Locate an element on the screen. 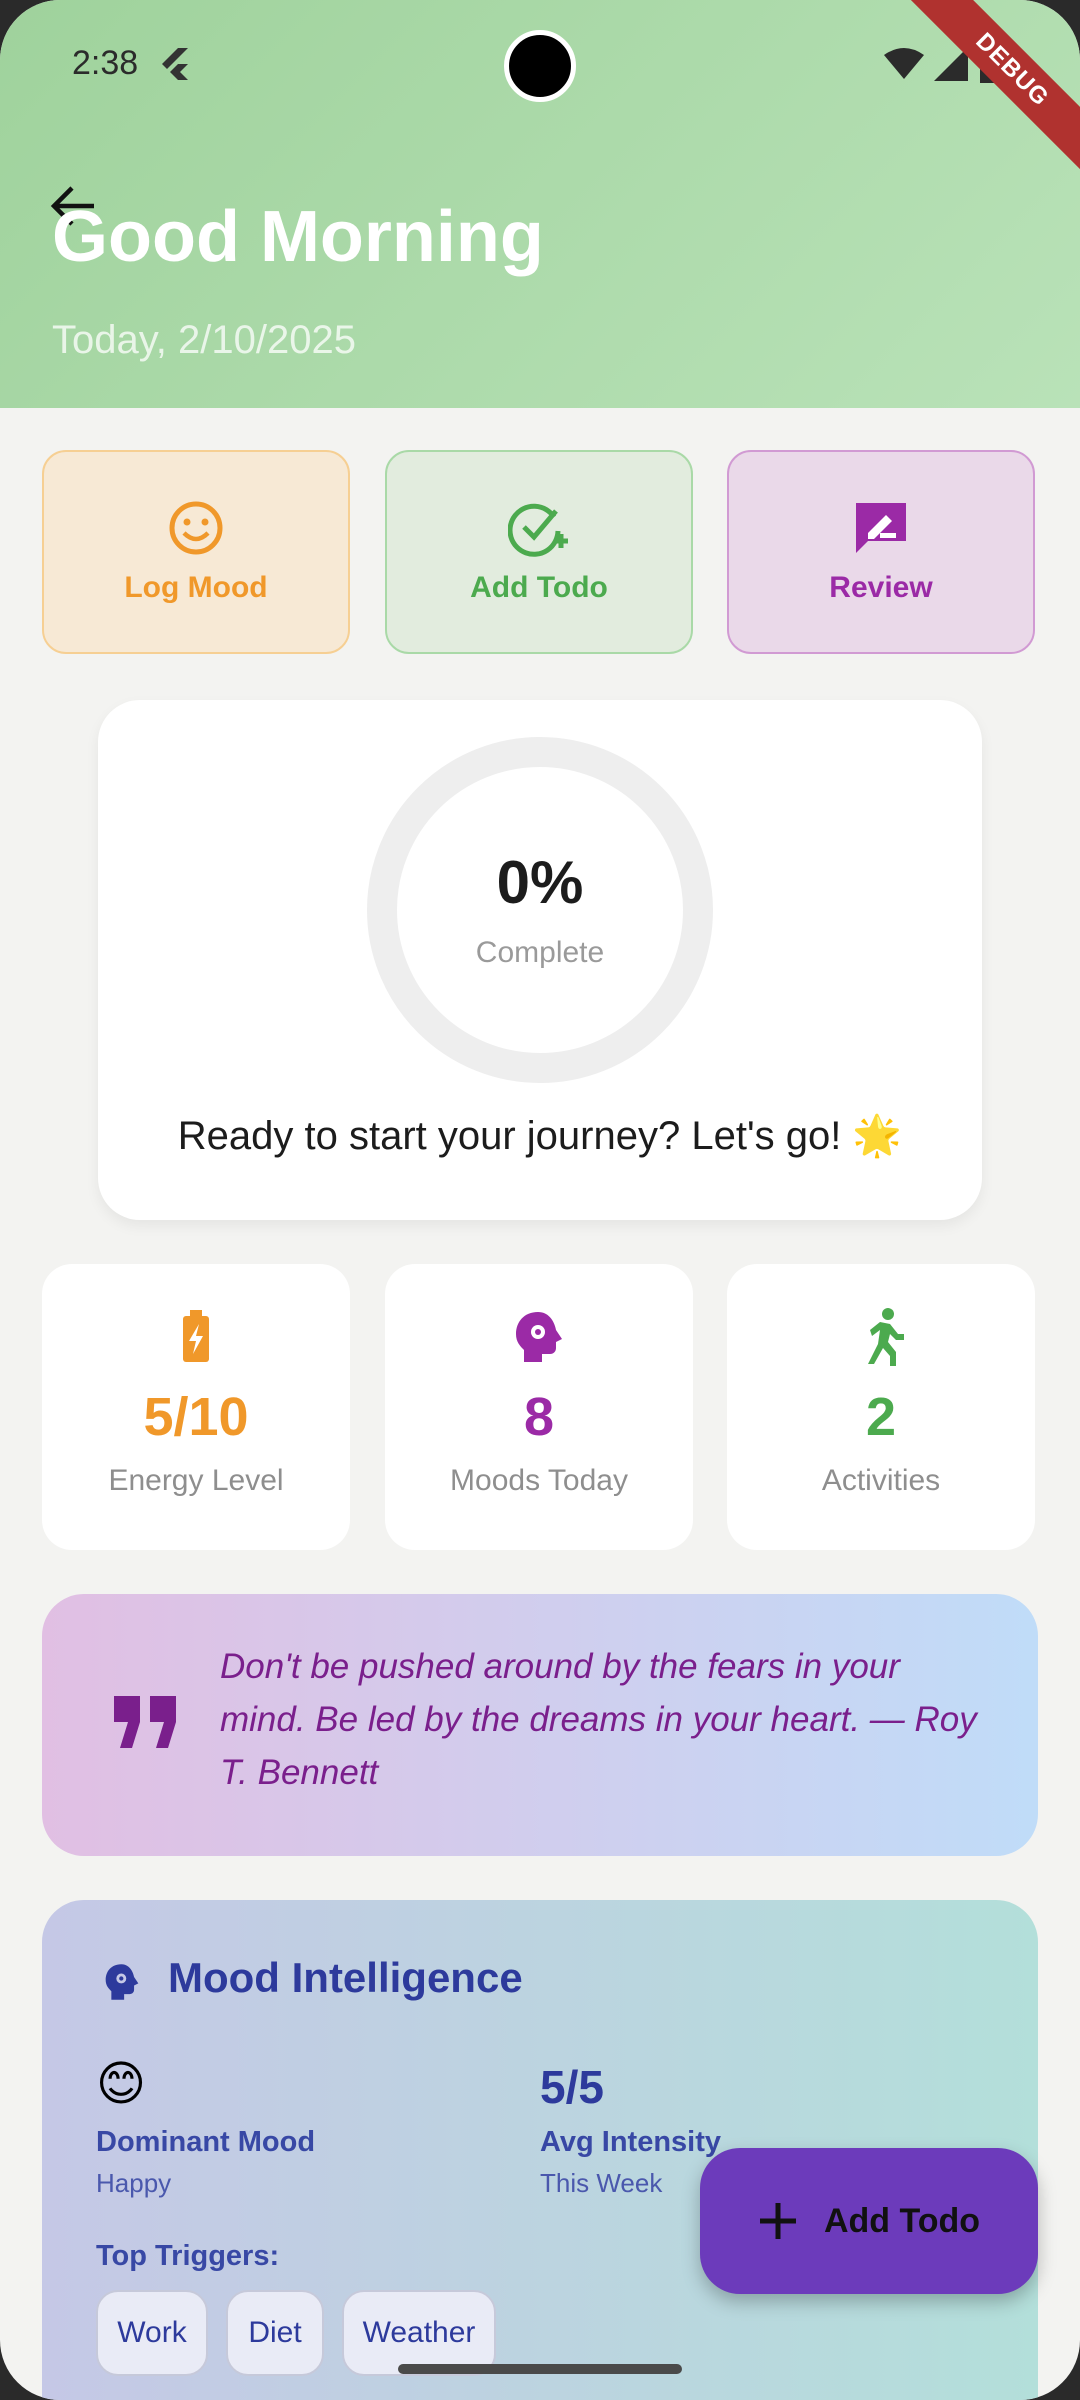  camera-cutout is located at coordinates (540, 66).